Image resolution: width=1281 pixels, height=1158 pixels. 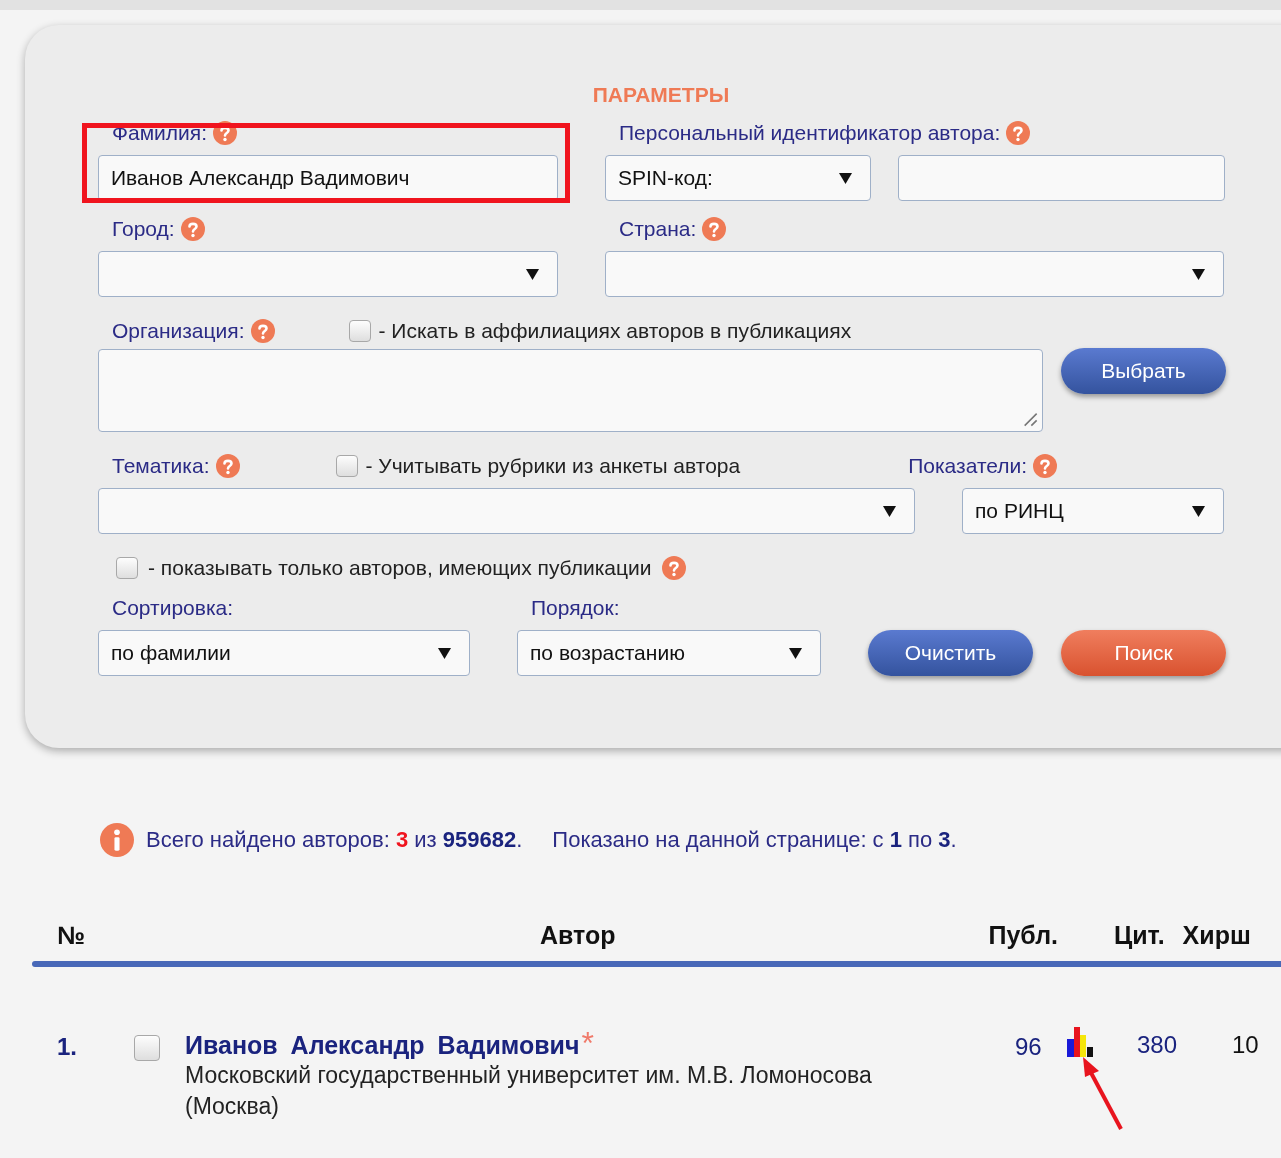 I want to click on field-label: Страна:, so click(x=658, y=229).